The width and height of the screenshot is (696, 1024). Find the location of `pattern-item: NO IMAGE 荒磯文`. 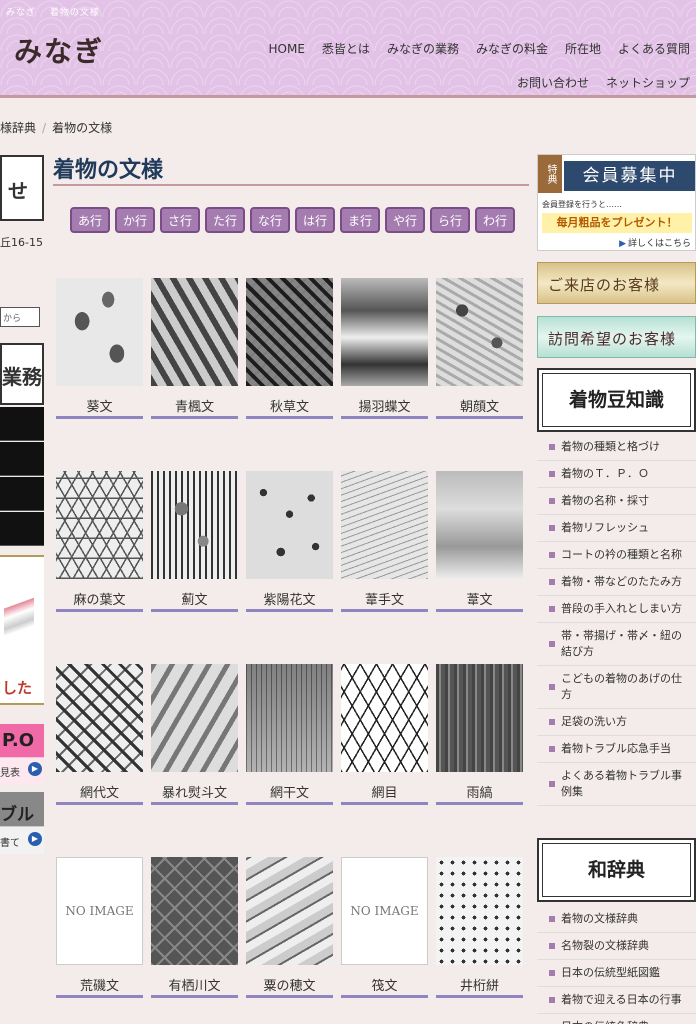

pattern-item: NO IMAGE 荒磯文 is located at coordinates (99, 940).